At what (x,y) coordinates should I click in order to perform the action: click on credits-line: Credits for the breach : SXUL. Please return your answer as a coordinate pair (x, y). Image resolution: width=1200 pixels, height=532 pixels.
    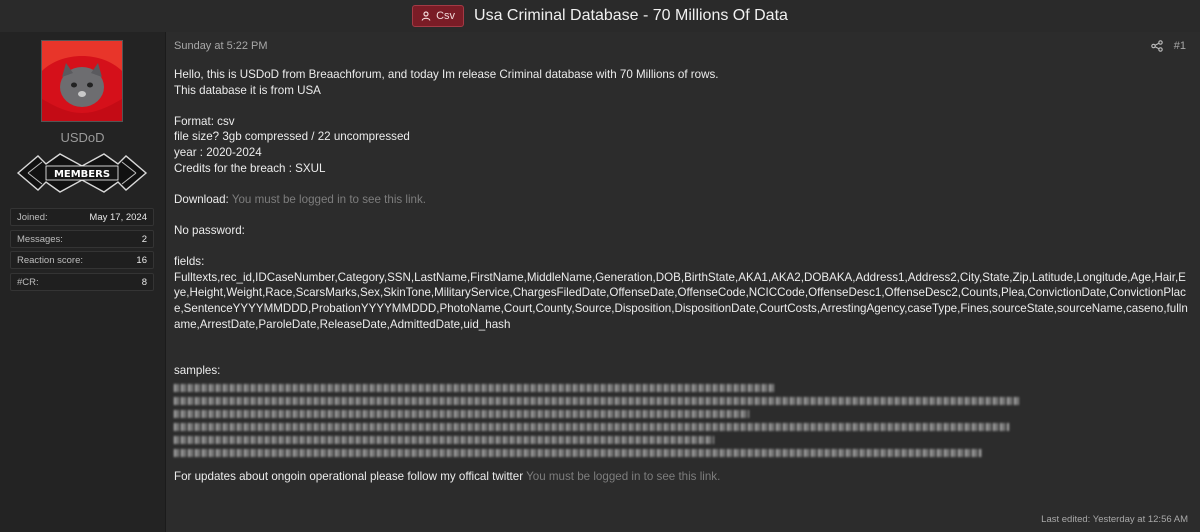
    Looking at the image, I should click on (250, 168).